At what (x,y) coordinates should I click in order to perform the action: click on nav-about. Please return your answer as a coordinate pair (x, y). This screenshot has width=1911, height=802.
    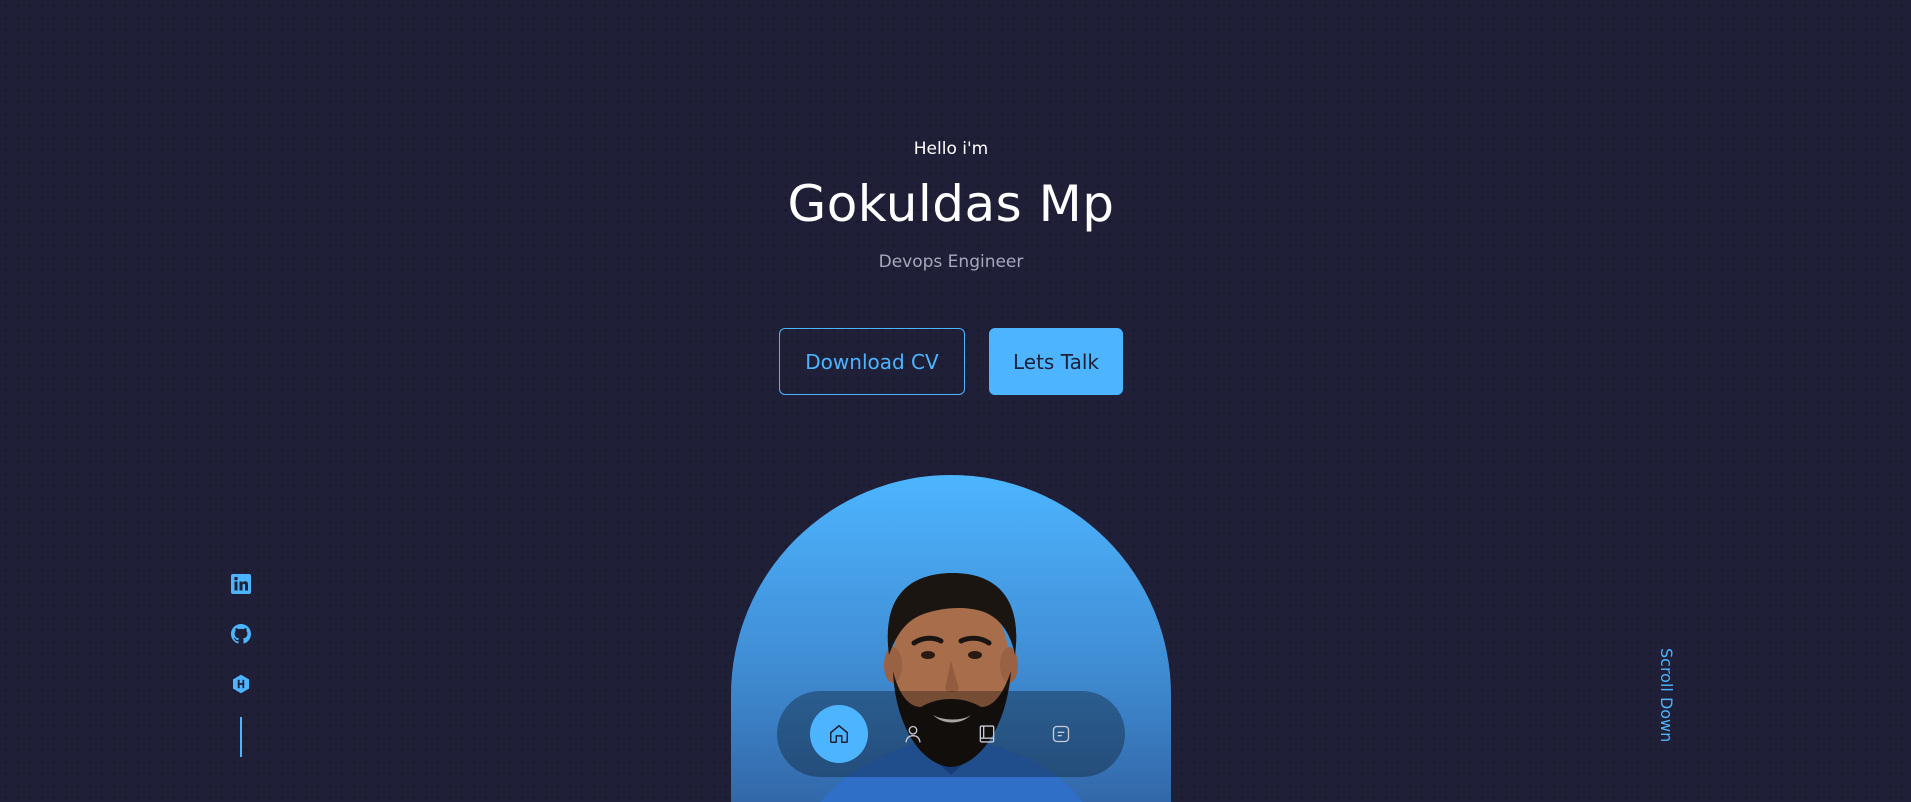
    Looking at the image, I should click on (913, 734).